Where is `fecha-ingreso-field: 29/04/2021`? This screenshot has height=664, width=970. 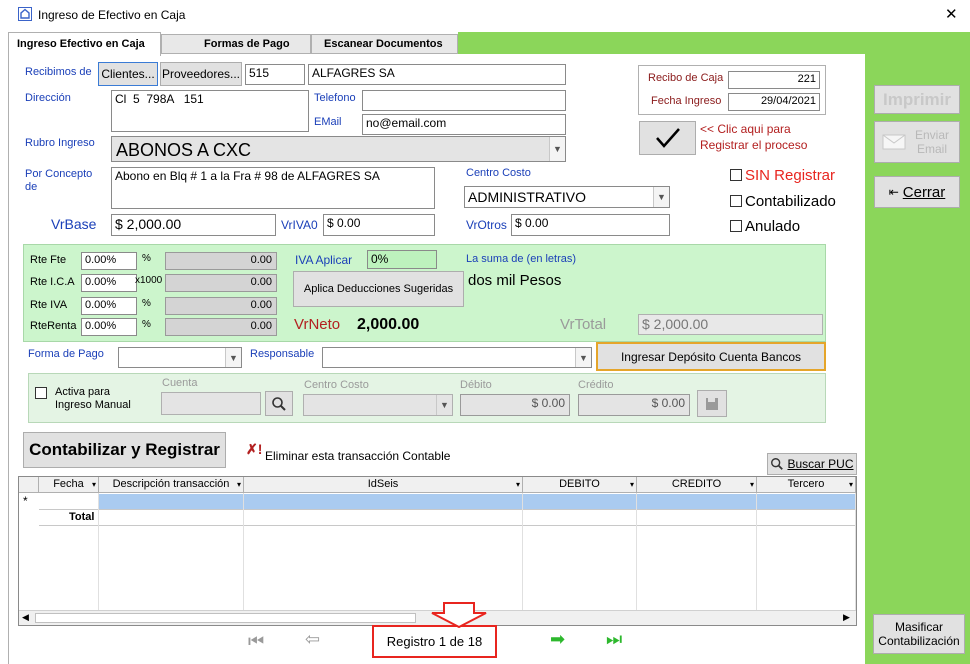
fecha-ingreso-field: 29/04/2021 is located at coordinates (774, 102).